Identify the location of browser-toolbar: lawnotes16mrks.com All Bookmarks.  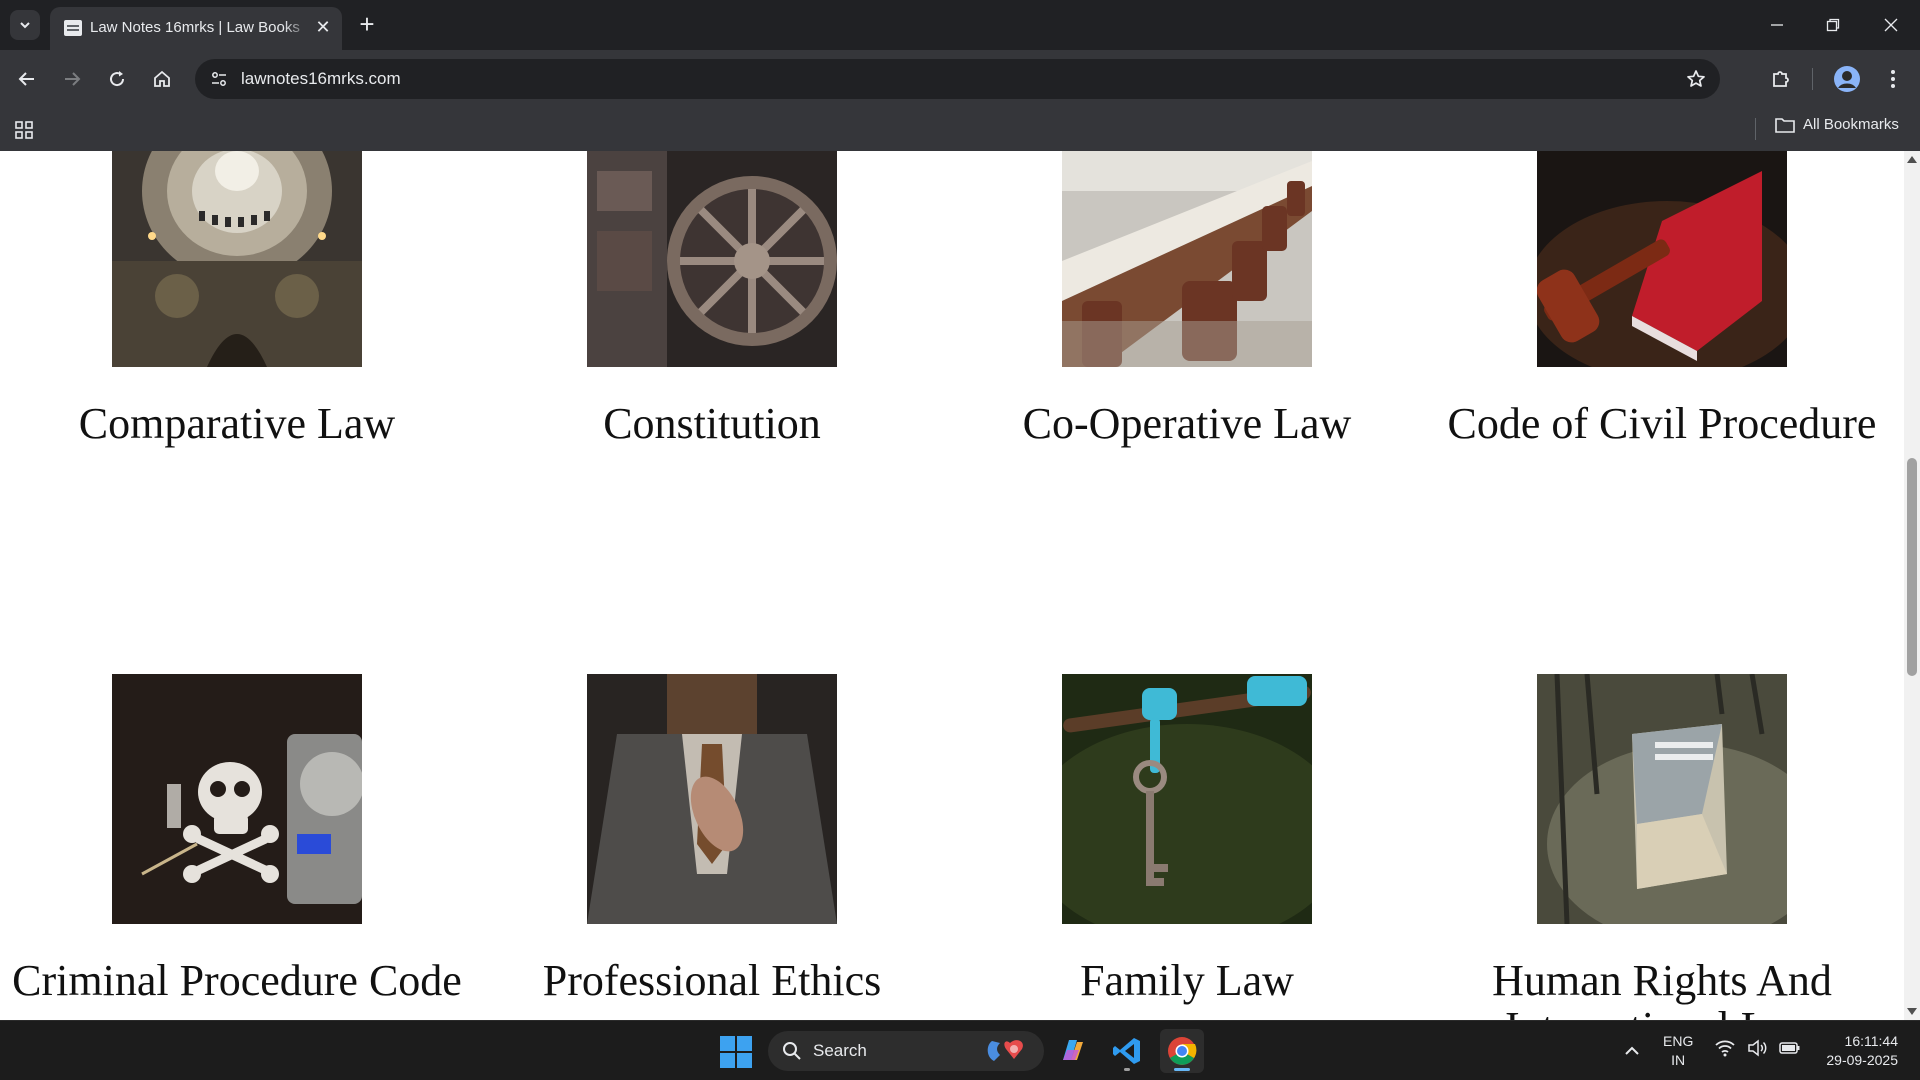
(960, 103).